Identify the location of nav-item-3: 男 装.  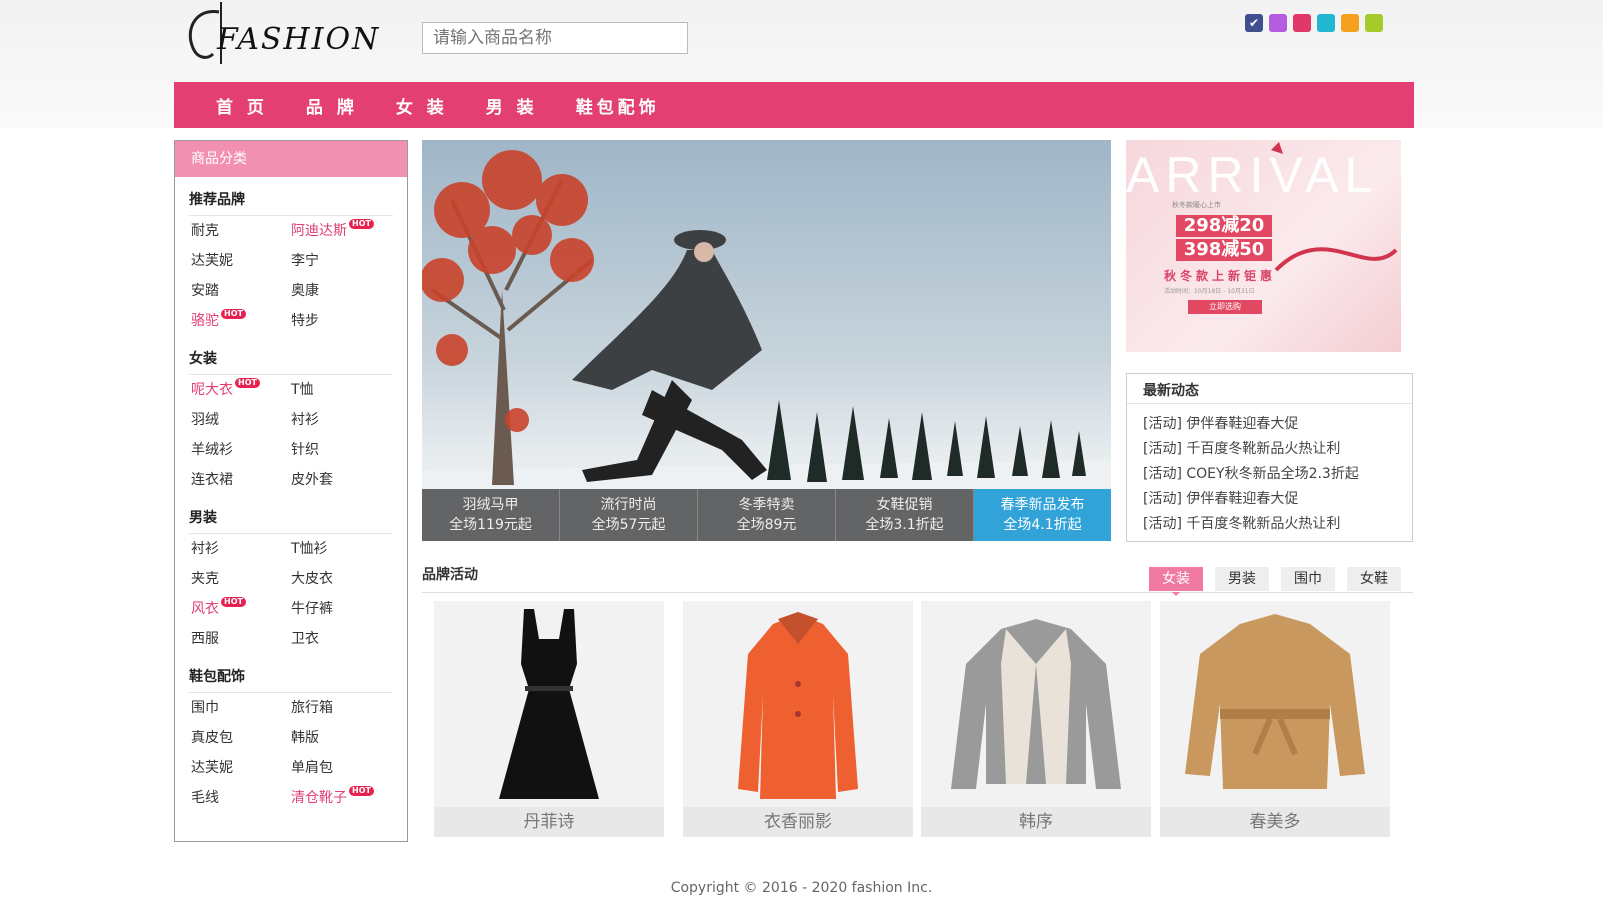
(512, 105).